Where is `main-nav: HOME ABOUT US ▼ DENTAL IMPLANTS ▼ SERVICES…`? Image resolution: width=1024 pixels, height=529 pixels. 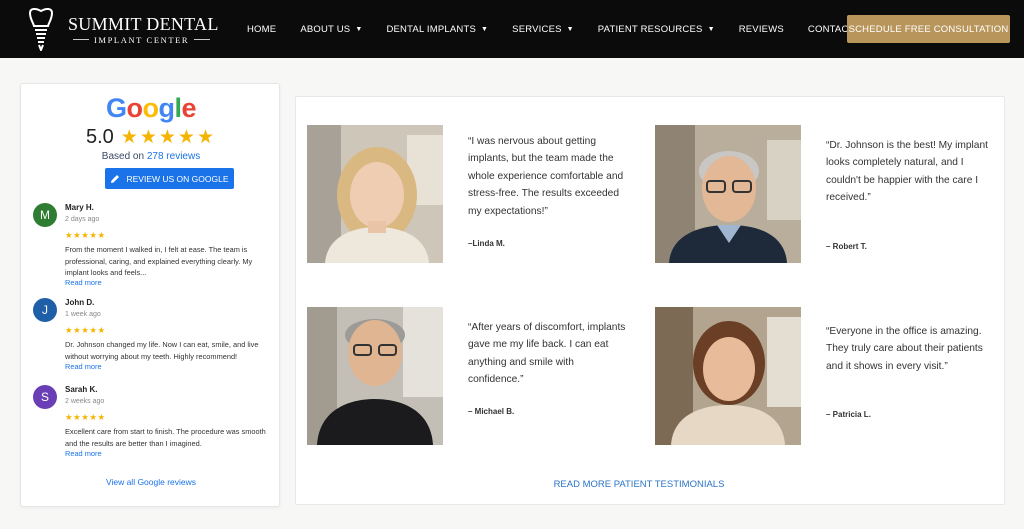
main-nav: HOME ABOUT US ▼ DENTAL IMPLANTS ▼ SERVICES… is located at coordinates (571, 29).